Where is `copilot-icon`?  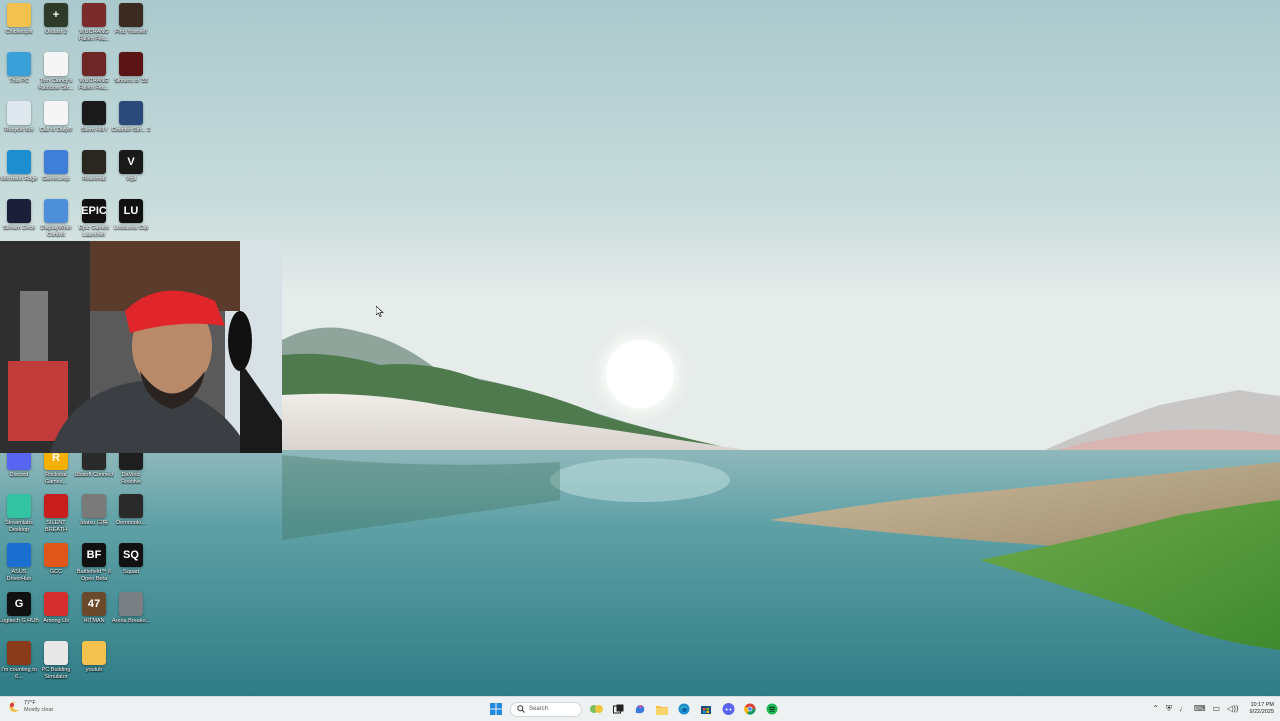
copilot-icon is located at coordinates (640, 709).